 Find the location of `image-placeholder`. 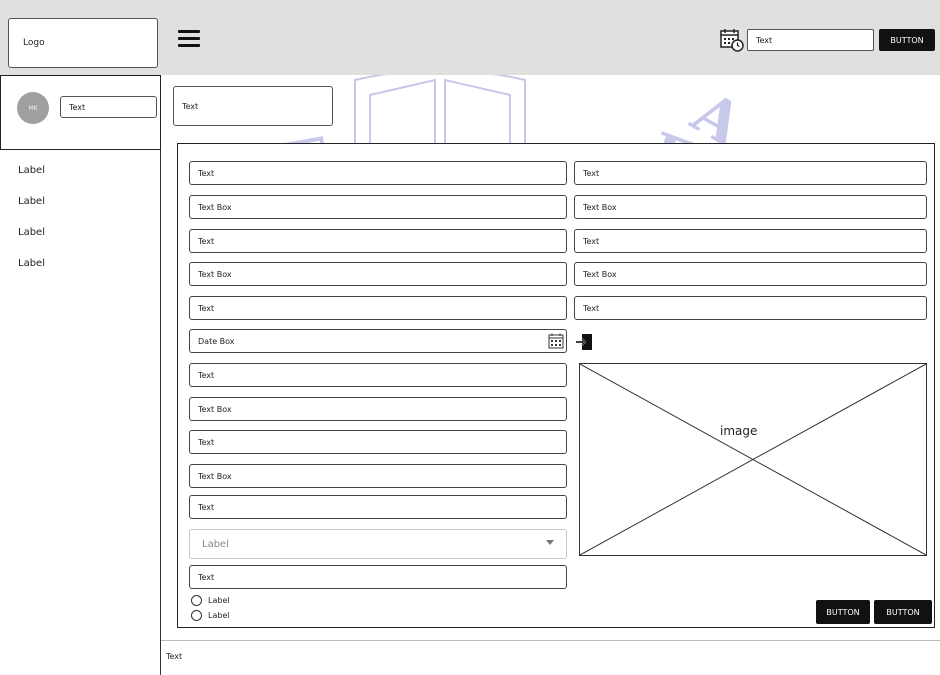

image-placeholder is located at coordinates (753, 459).